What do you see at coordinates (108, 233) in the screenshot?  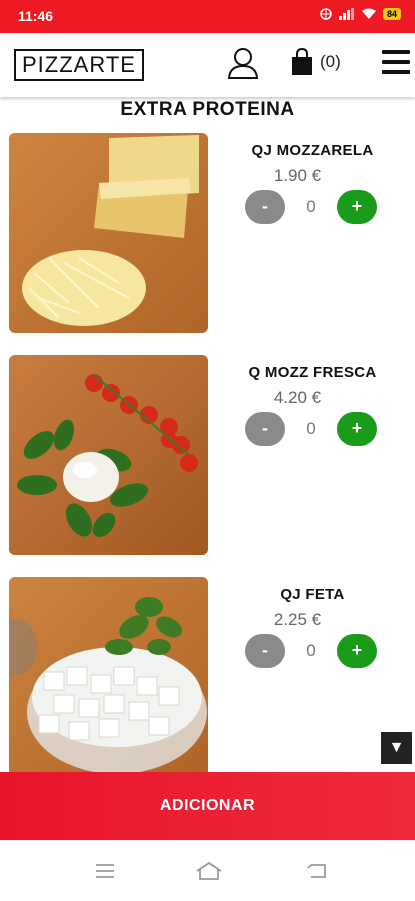 I see `product-image-mozzarella` at bounding box center [108, 233].